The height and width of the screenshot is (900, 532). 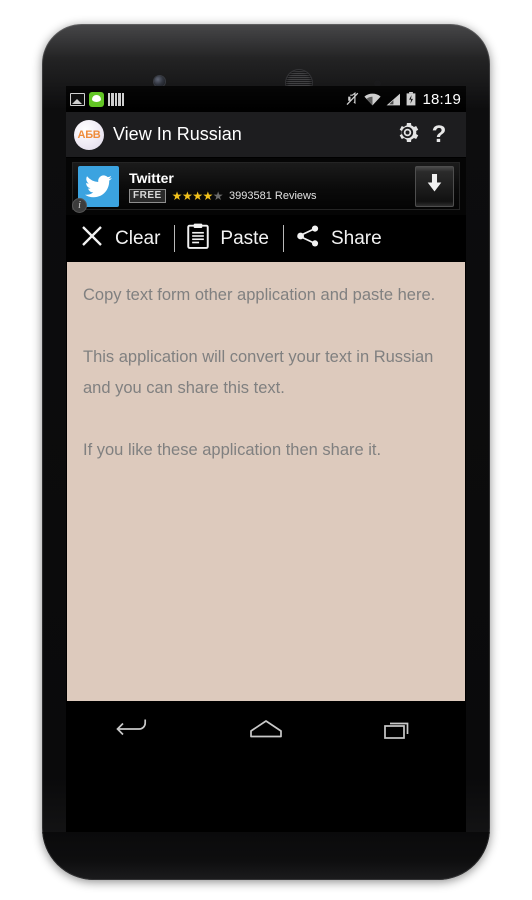 I want to click on status-bar-right-icons: 18:19, so click(x=403, y=99).